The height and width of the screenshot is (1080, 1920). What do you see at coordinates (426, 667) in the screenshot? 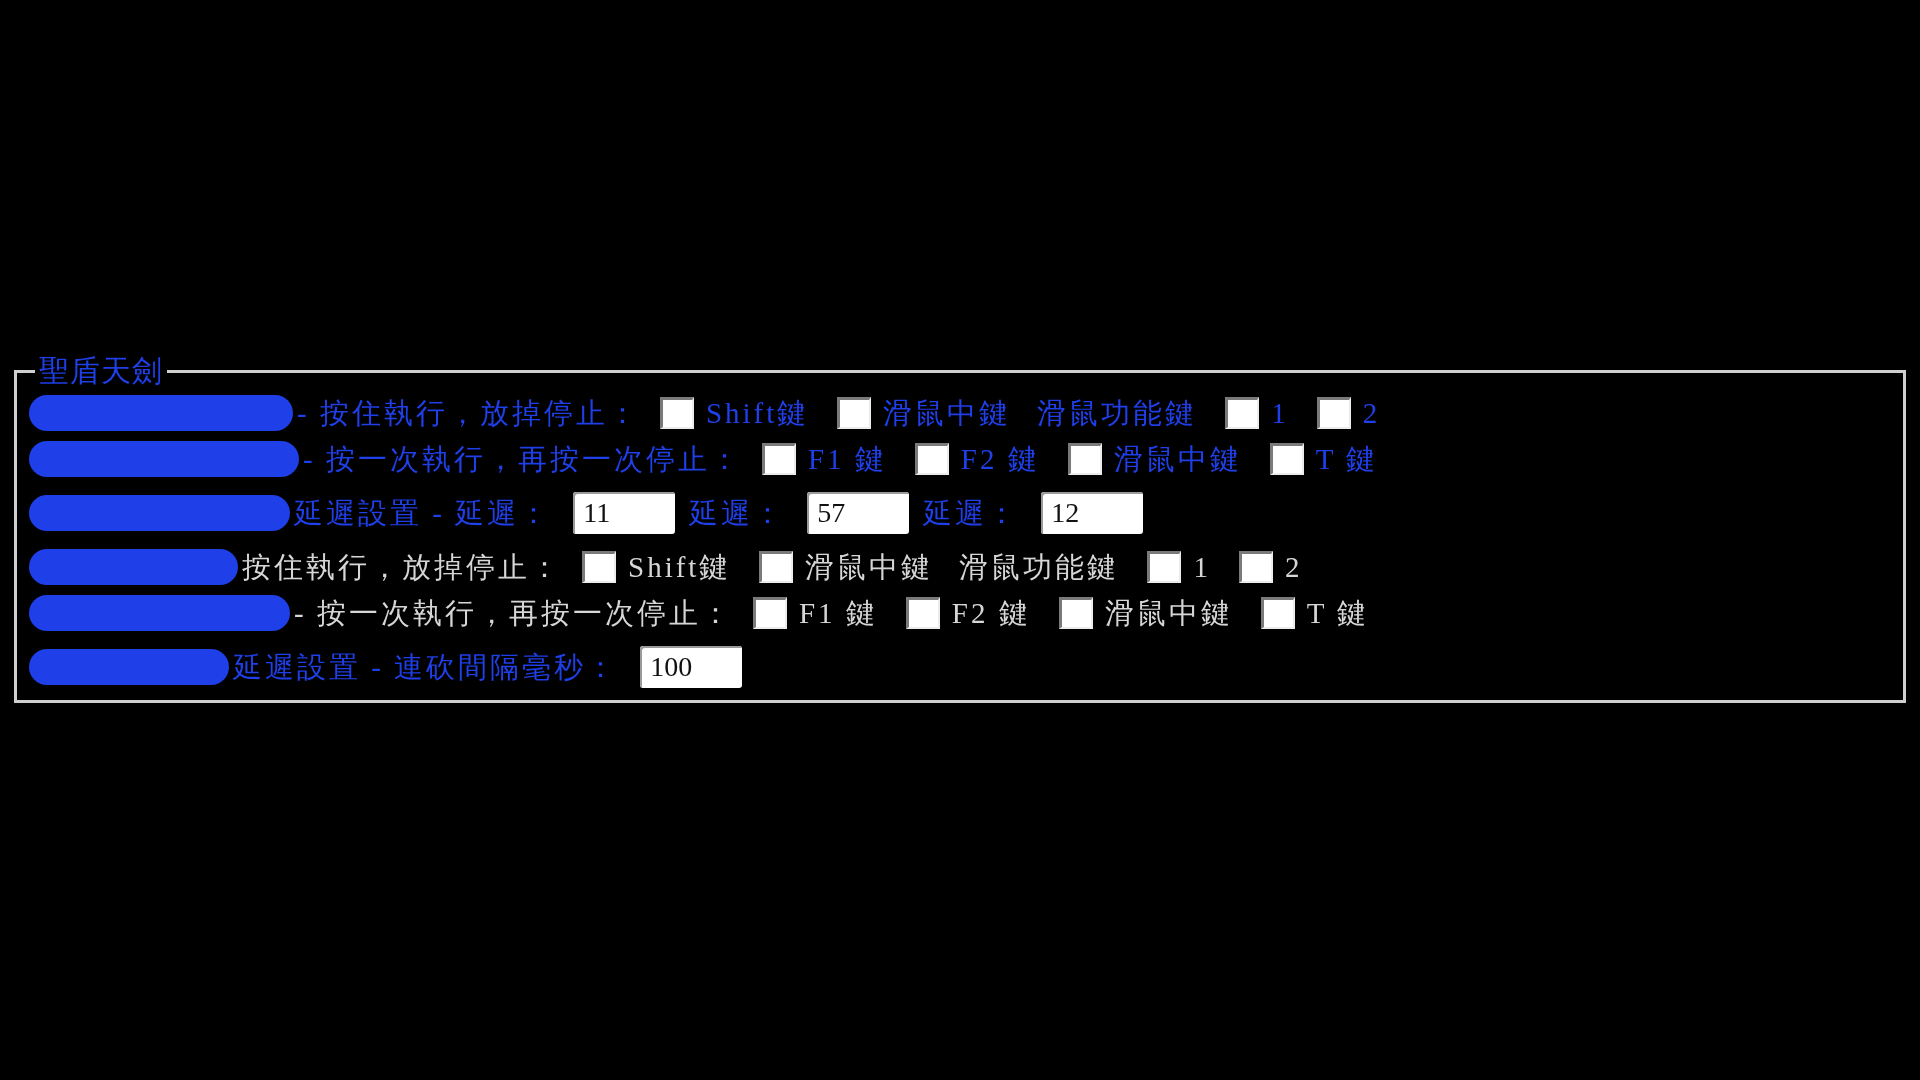
I see `row-label: 延遲設置 - 連砍間隔毫秒：` at bounding box center [426, 667].